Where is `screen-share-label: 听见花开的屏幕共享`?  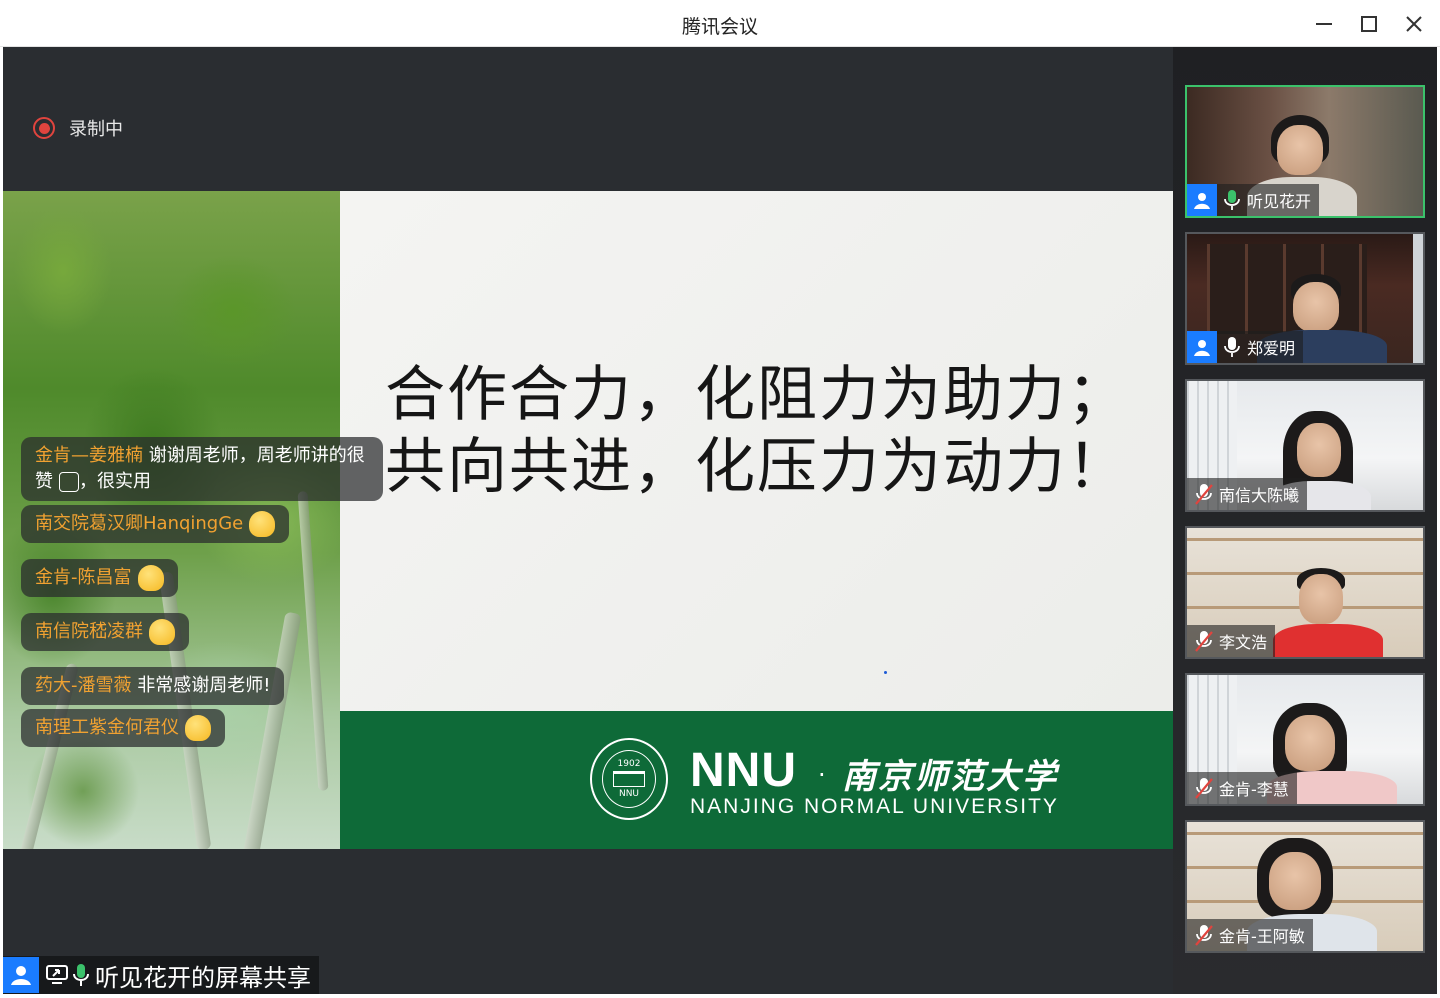
screen-share-label: 听见花开的屏幕共享 is located at coordinates (161, 975).